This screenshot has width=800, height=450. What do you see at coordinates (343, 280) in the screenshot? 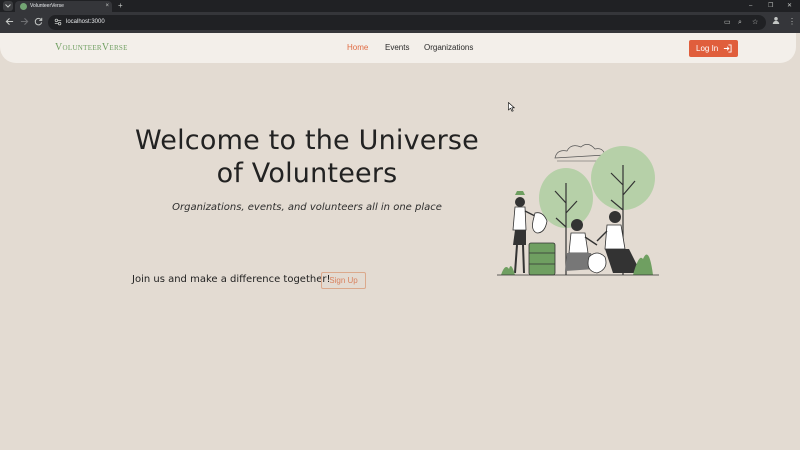
I see `signup-button: Sign Up` at bounding box center [343, 280].